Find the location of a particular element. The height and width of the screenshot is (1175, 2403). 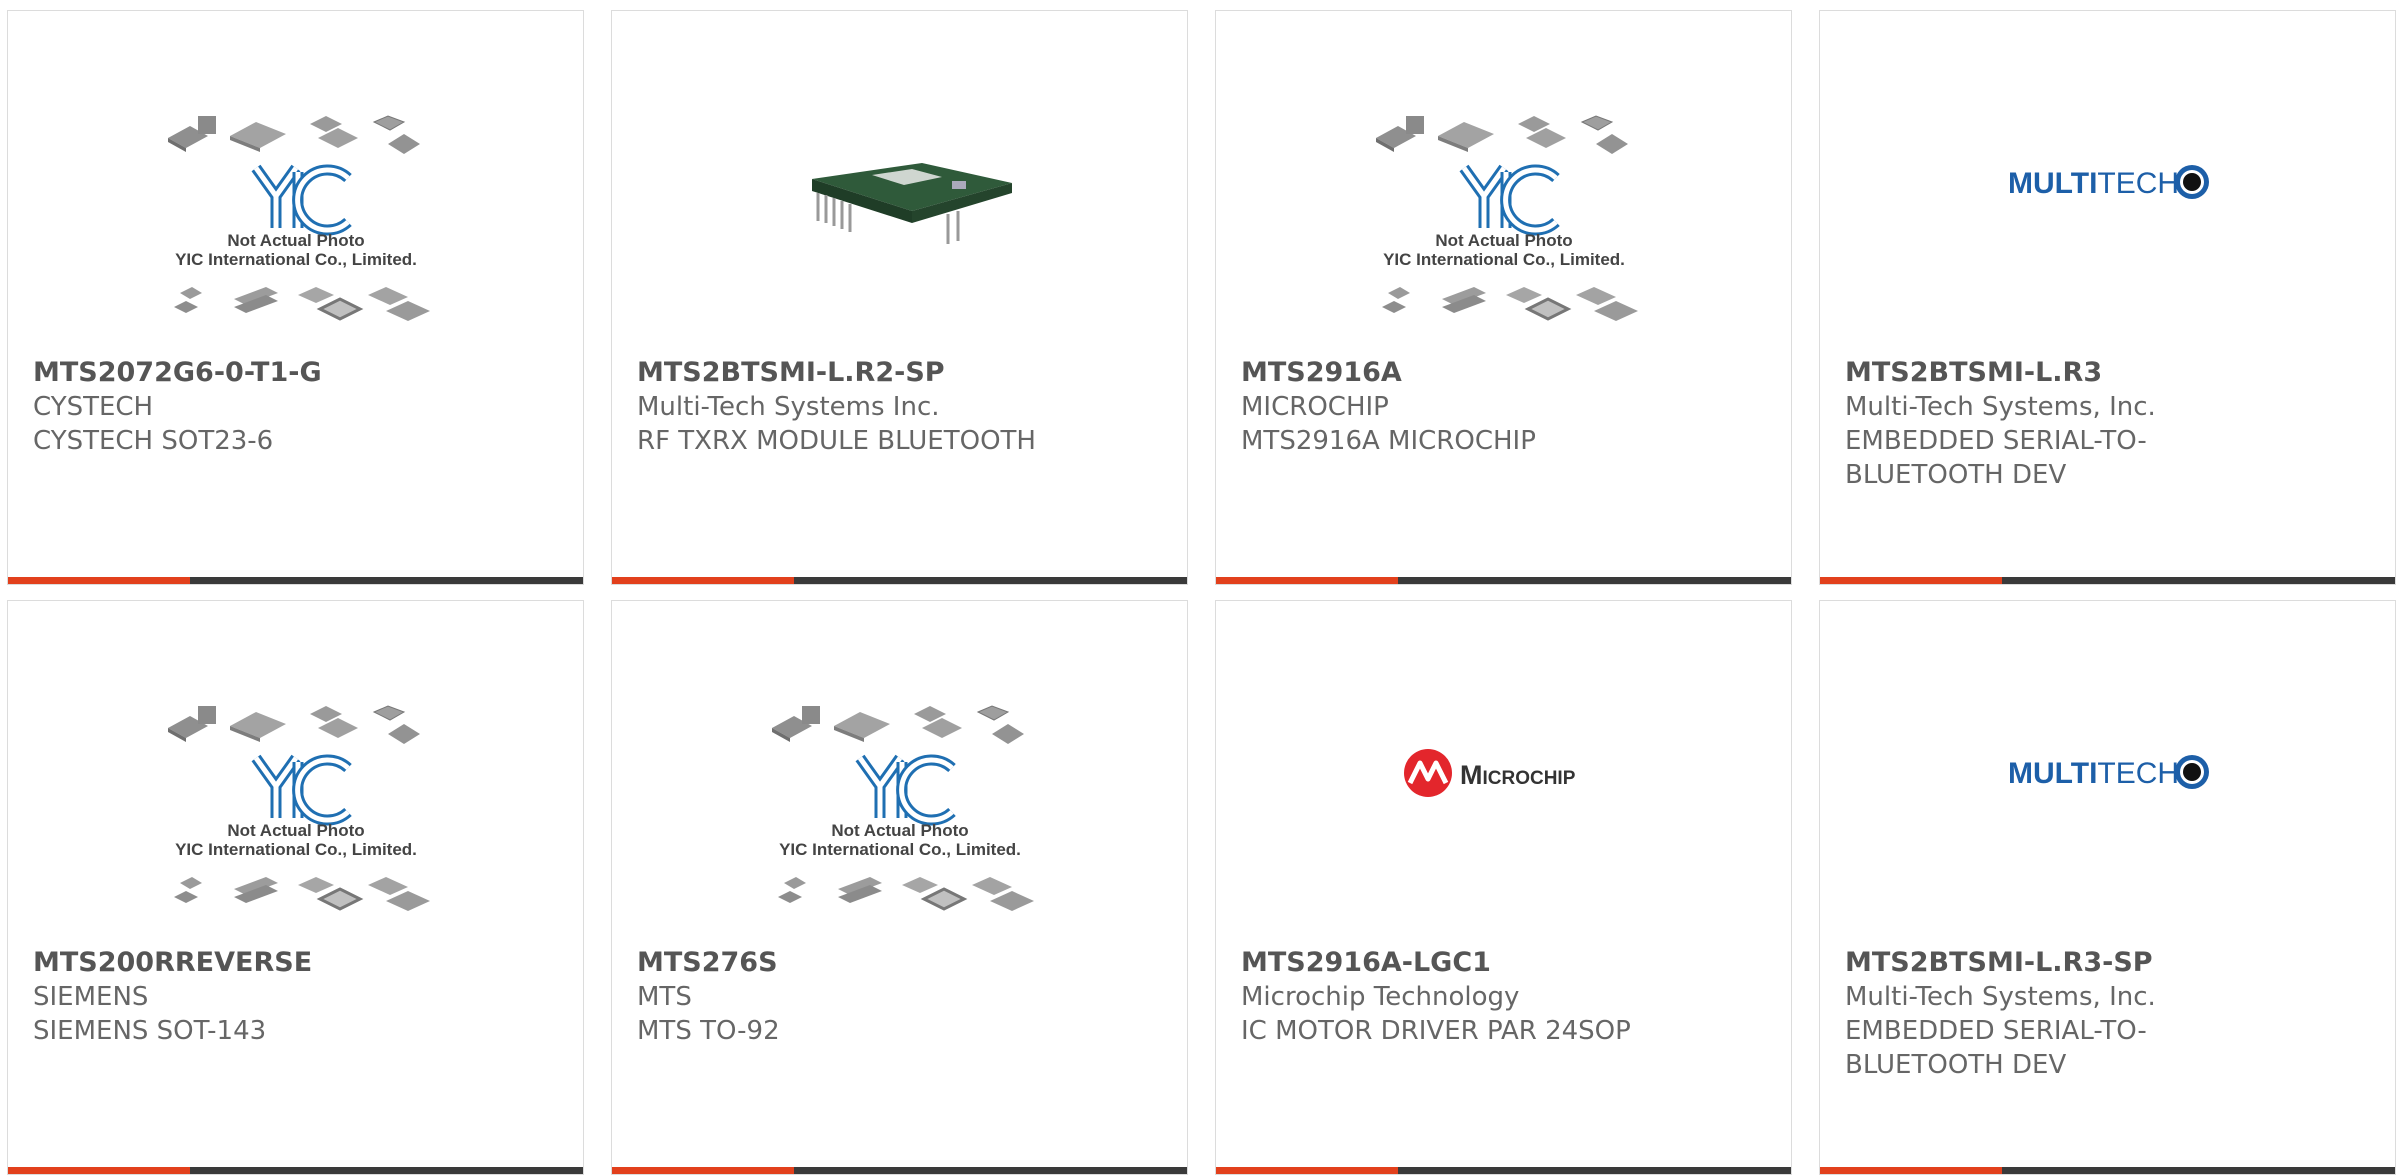

part-number-link: MTS276S is located at coordinates (852, 963).